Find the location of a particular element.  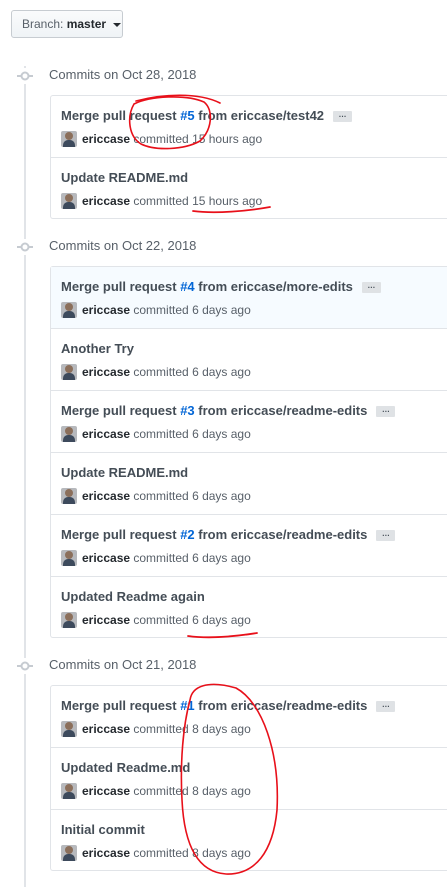

commit-message: Initial commit is located at coordinates (103, 829).